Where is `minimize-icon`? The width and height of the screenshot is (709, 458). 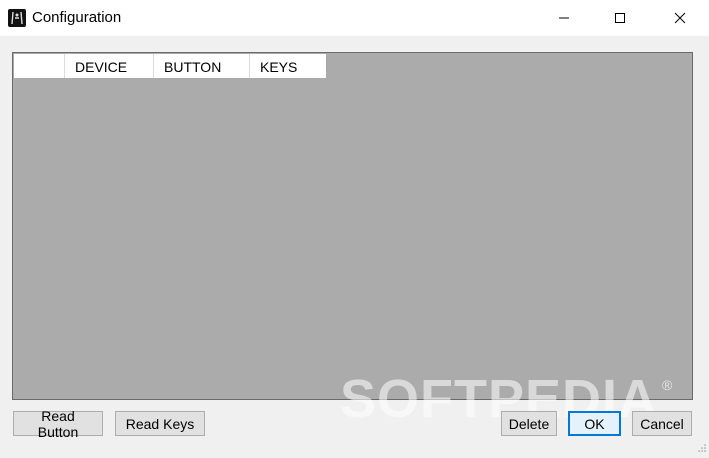 minimize-icon is located at coordinates (564, 18).